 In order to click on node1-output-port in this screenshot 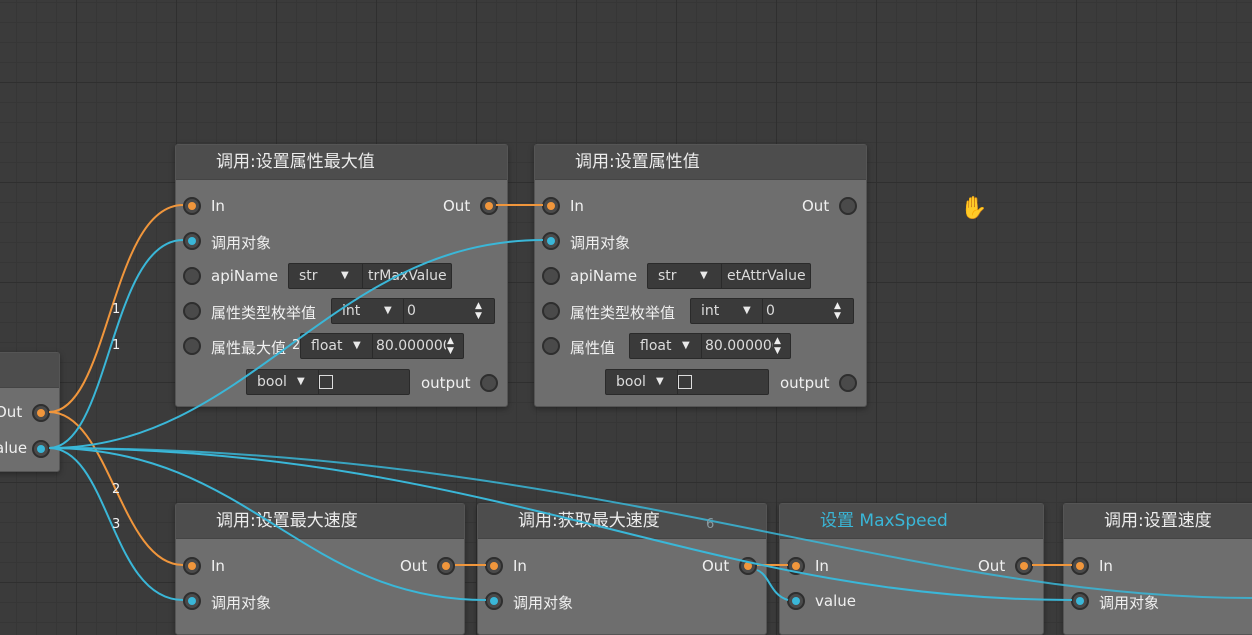, I will do `click(489, 383)`.